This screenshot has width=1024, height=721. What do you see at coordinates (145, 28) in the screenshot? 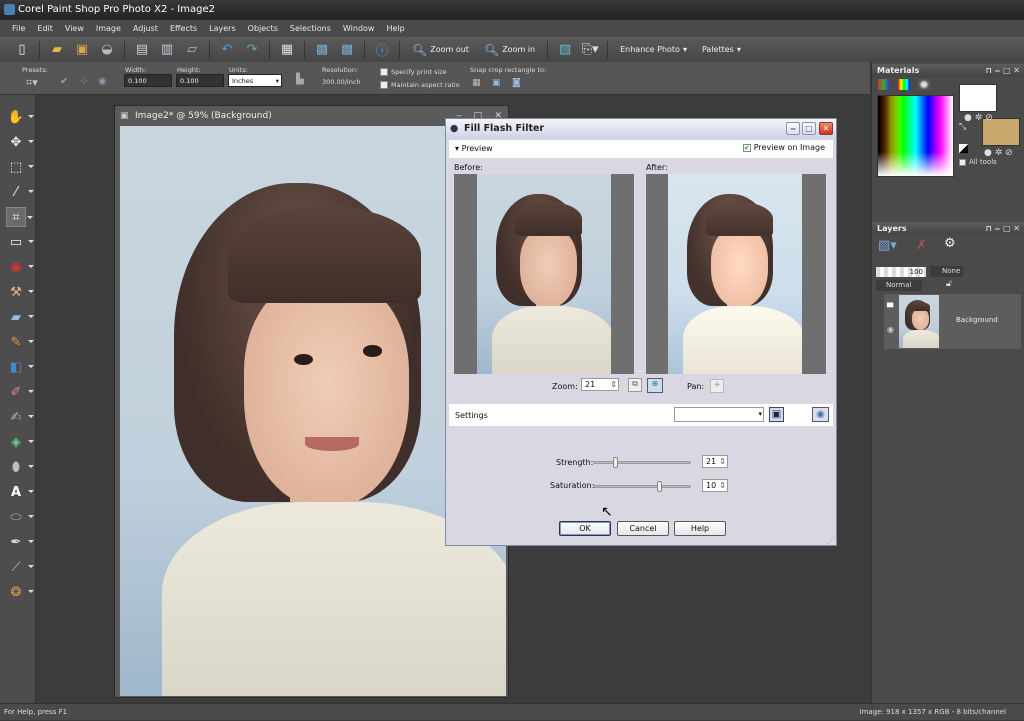
I see `menu-adjust: Adjust` at bounding box center [145, 28].